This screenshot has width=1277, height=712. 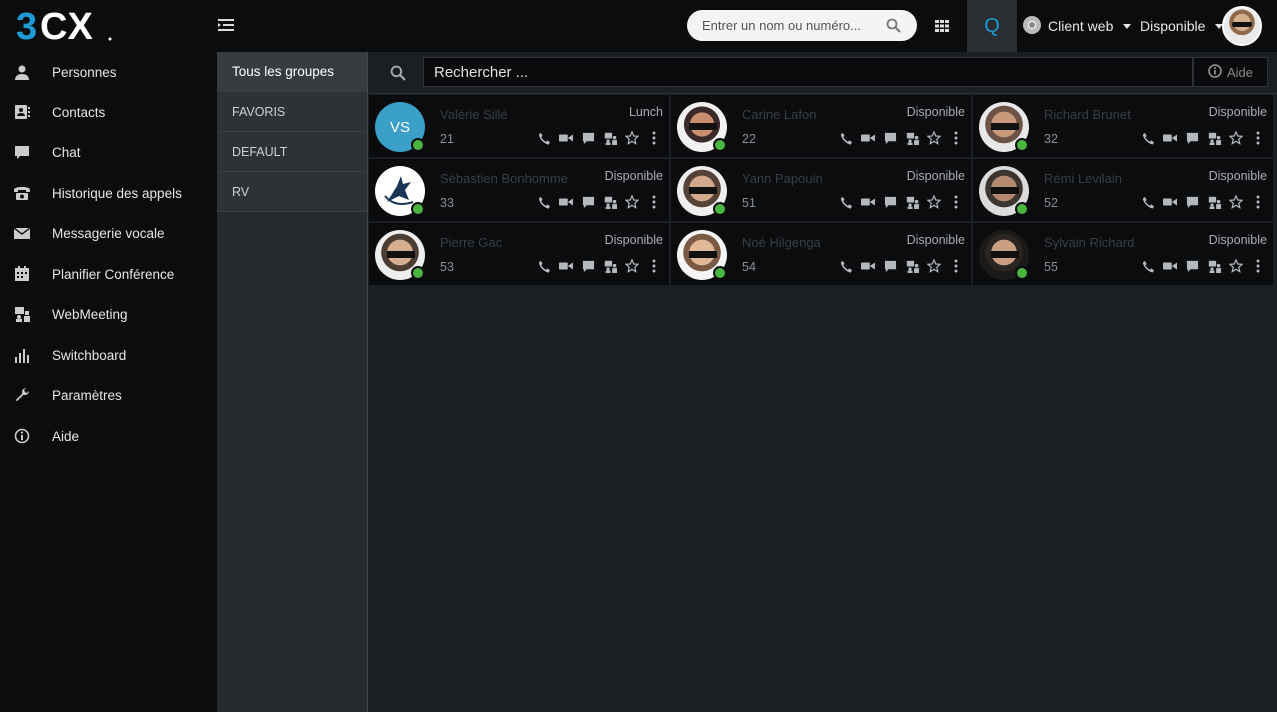 I want to click on status-label: Disponible, so click(x=1173, y=26).